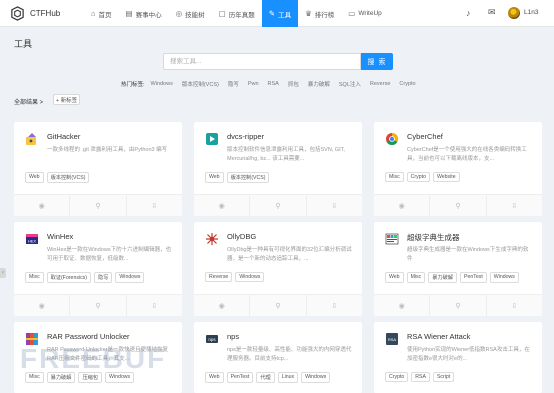  What do you see at coordinates (241, 236) in the screenshot?
I see `tool-name: OllyDBG` at bounding box center [241, 236].